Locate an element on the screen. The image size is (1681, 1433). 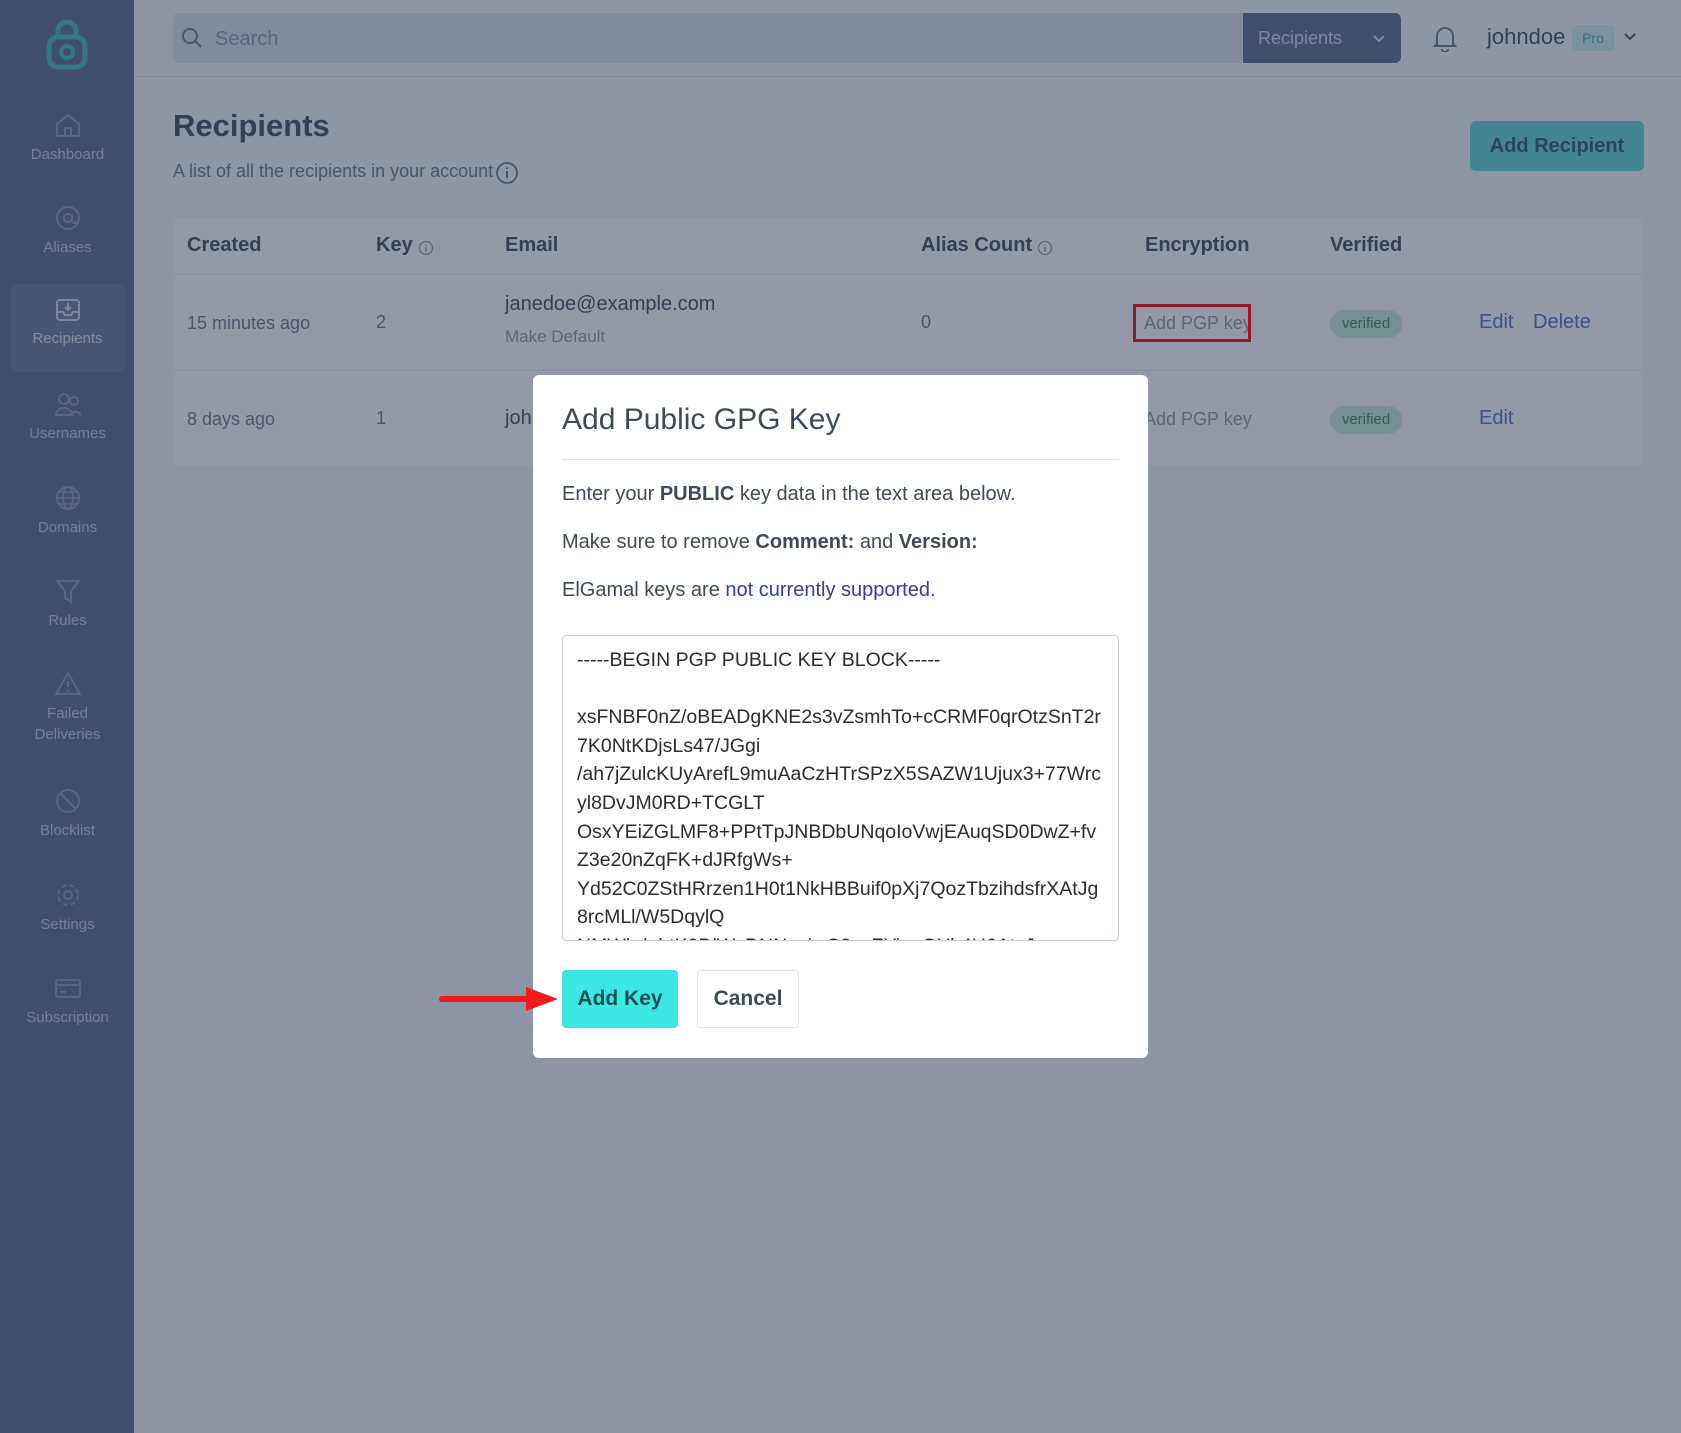
not-supported-link: not currently supported is located at coordinates (827, 590).